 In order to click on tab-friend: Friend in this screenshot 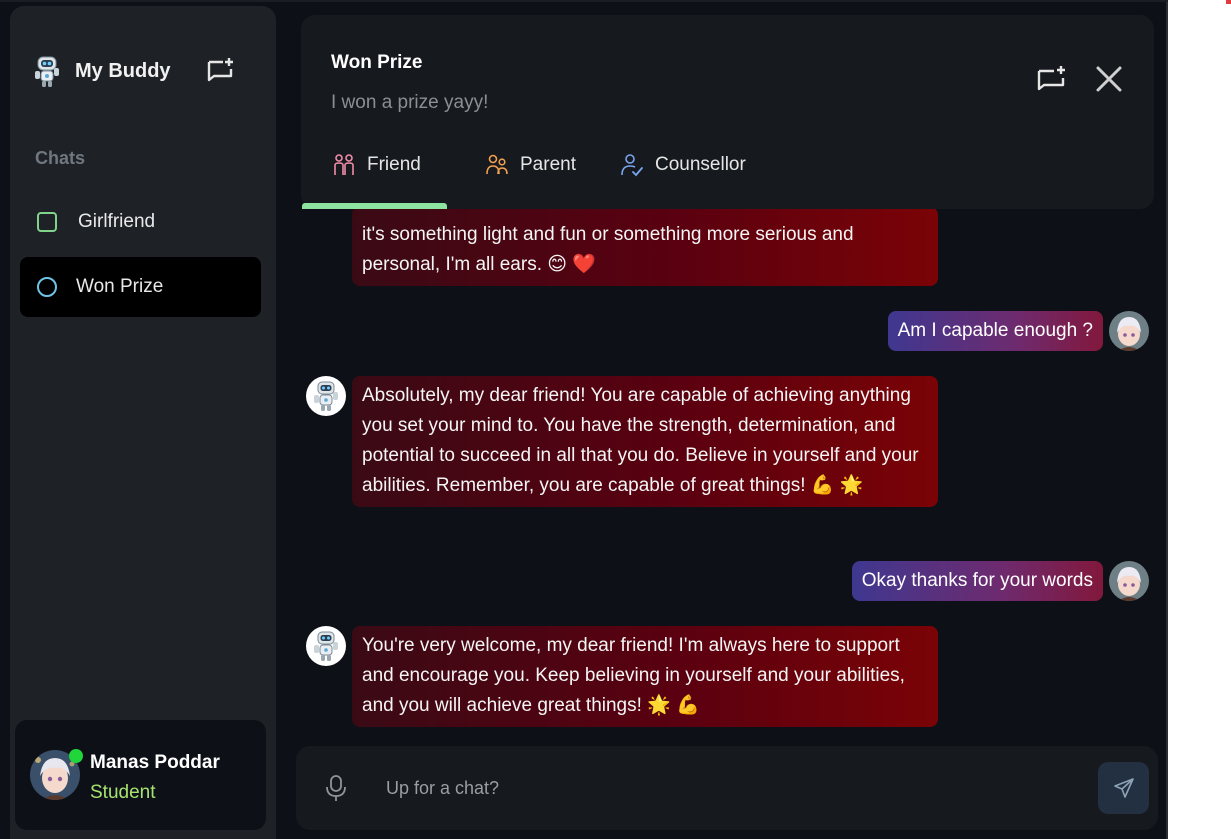, I will do `click(377, 165)`.